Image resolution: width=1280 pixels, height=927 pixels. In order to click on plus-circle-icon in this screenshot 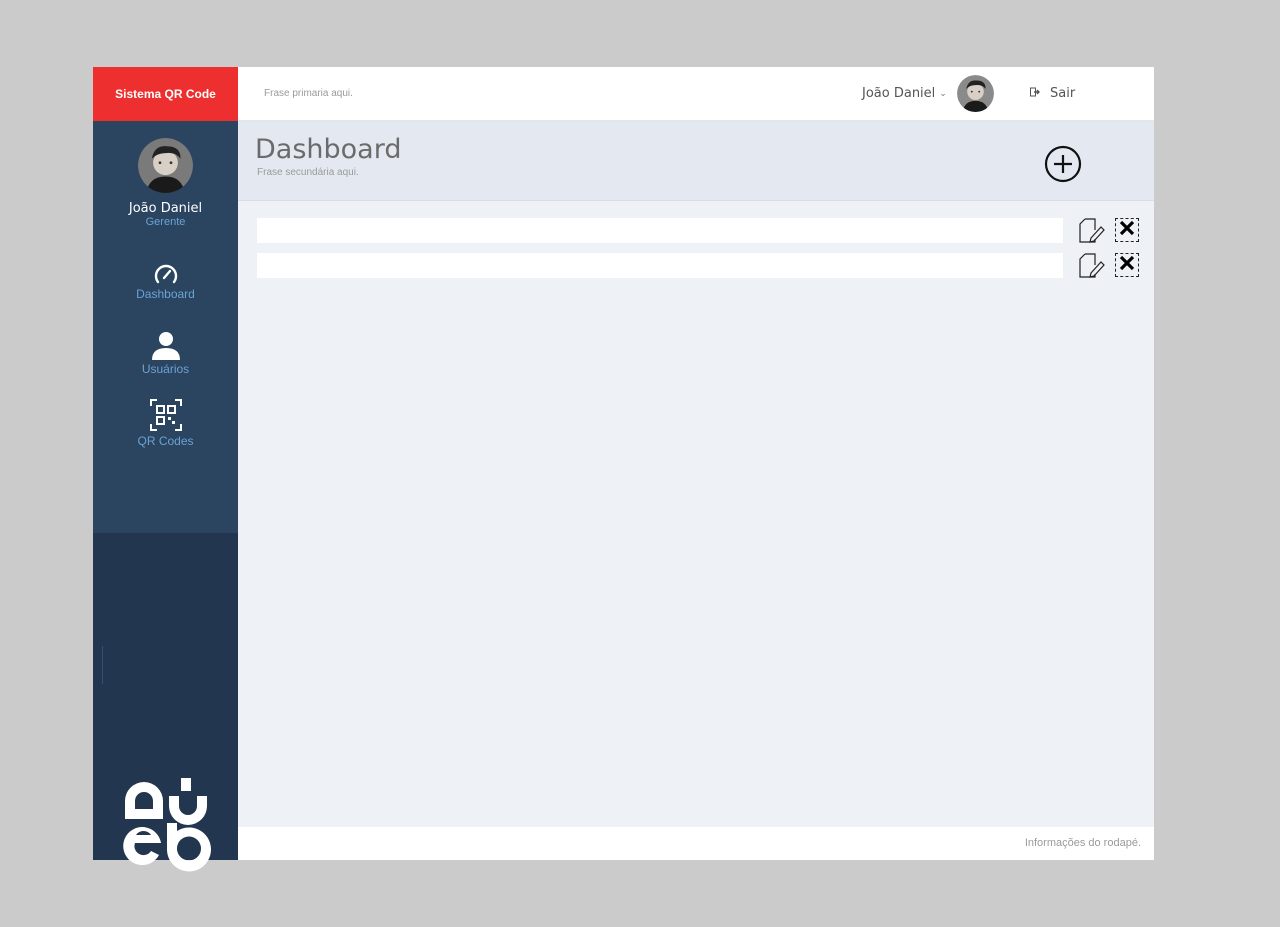, I will do `click(1063, 166)`.